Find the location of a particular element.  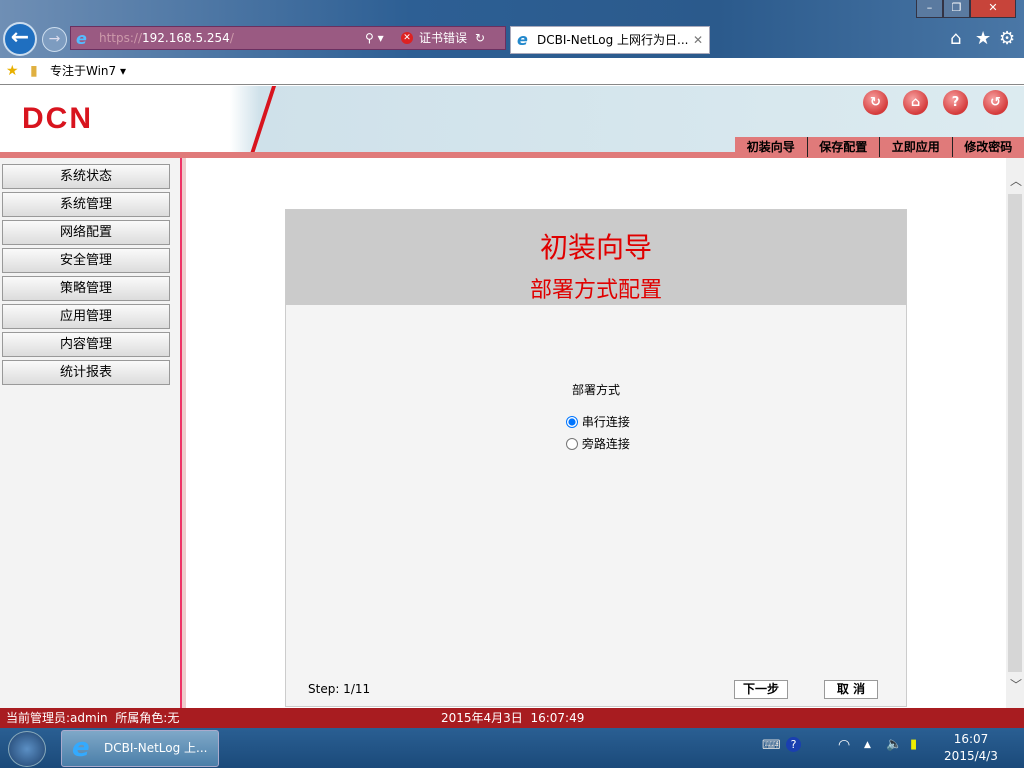

start-button is located at coordinates (27, 749).